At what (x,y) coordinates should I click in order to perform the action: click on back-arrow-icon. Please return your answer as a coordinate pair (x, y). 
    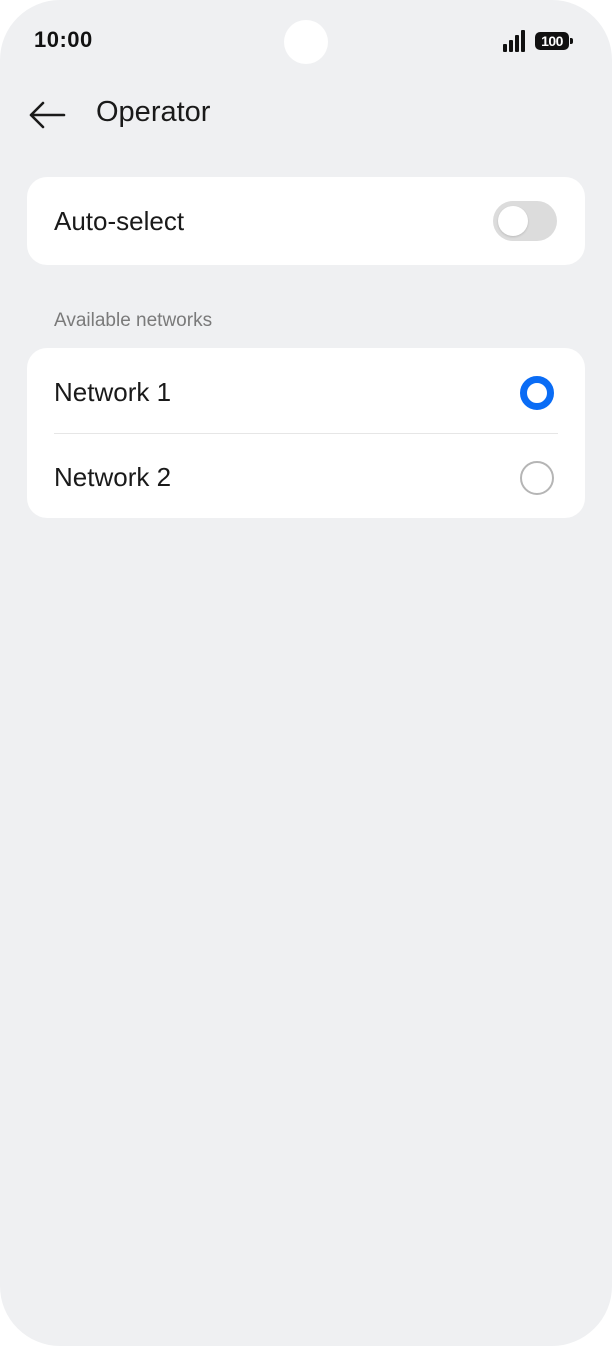
    Looking at the image, I should click on (47, 115).